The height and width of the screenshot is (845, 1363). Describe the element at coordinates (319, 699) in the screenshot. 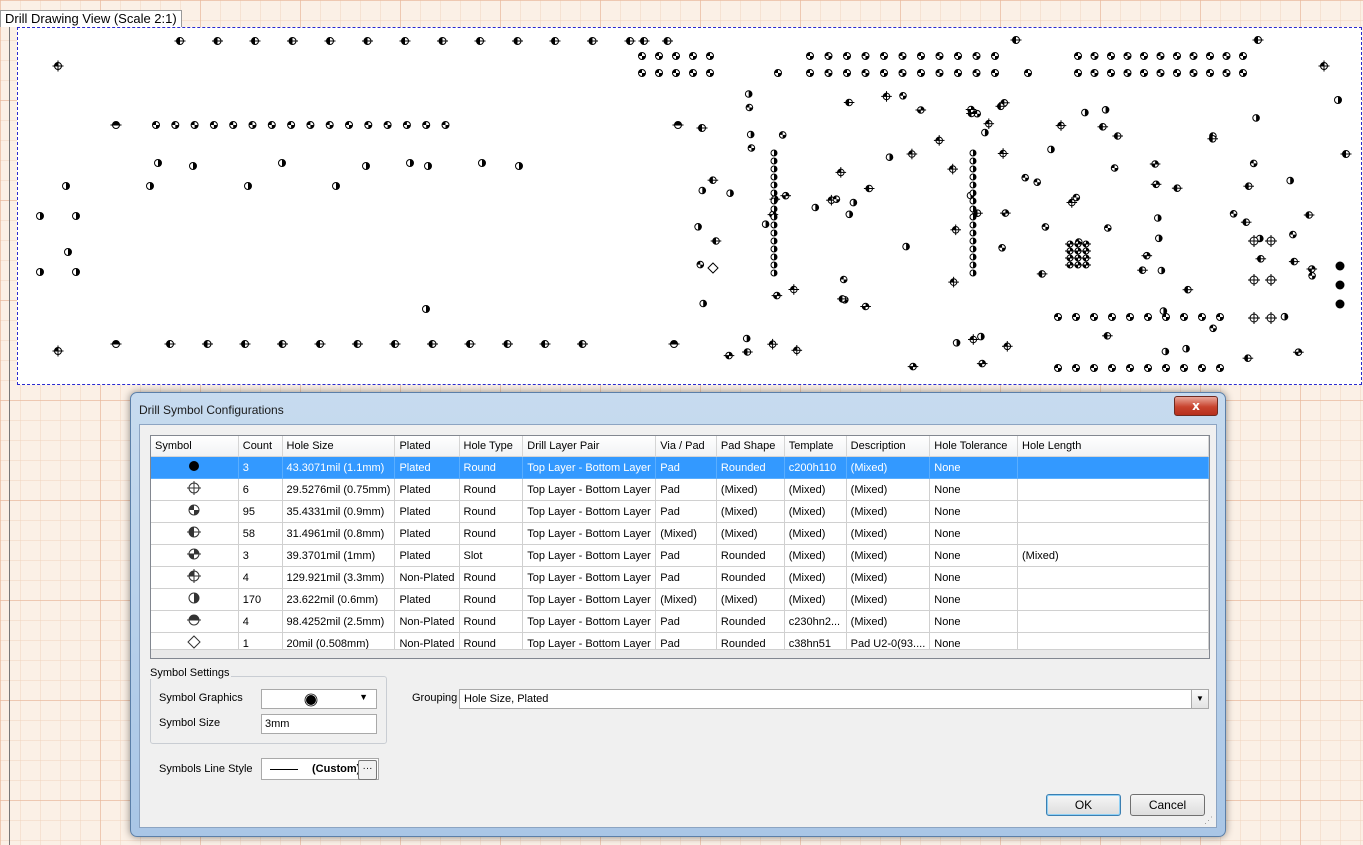

I see `symbol-graphics-dropdown: ▼` at that location.